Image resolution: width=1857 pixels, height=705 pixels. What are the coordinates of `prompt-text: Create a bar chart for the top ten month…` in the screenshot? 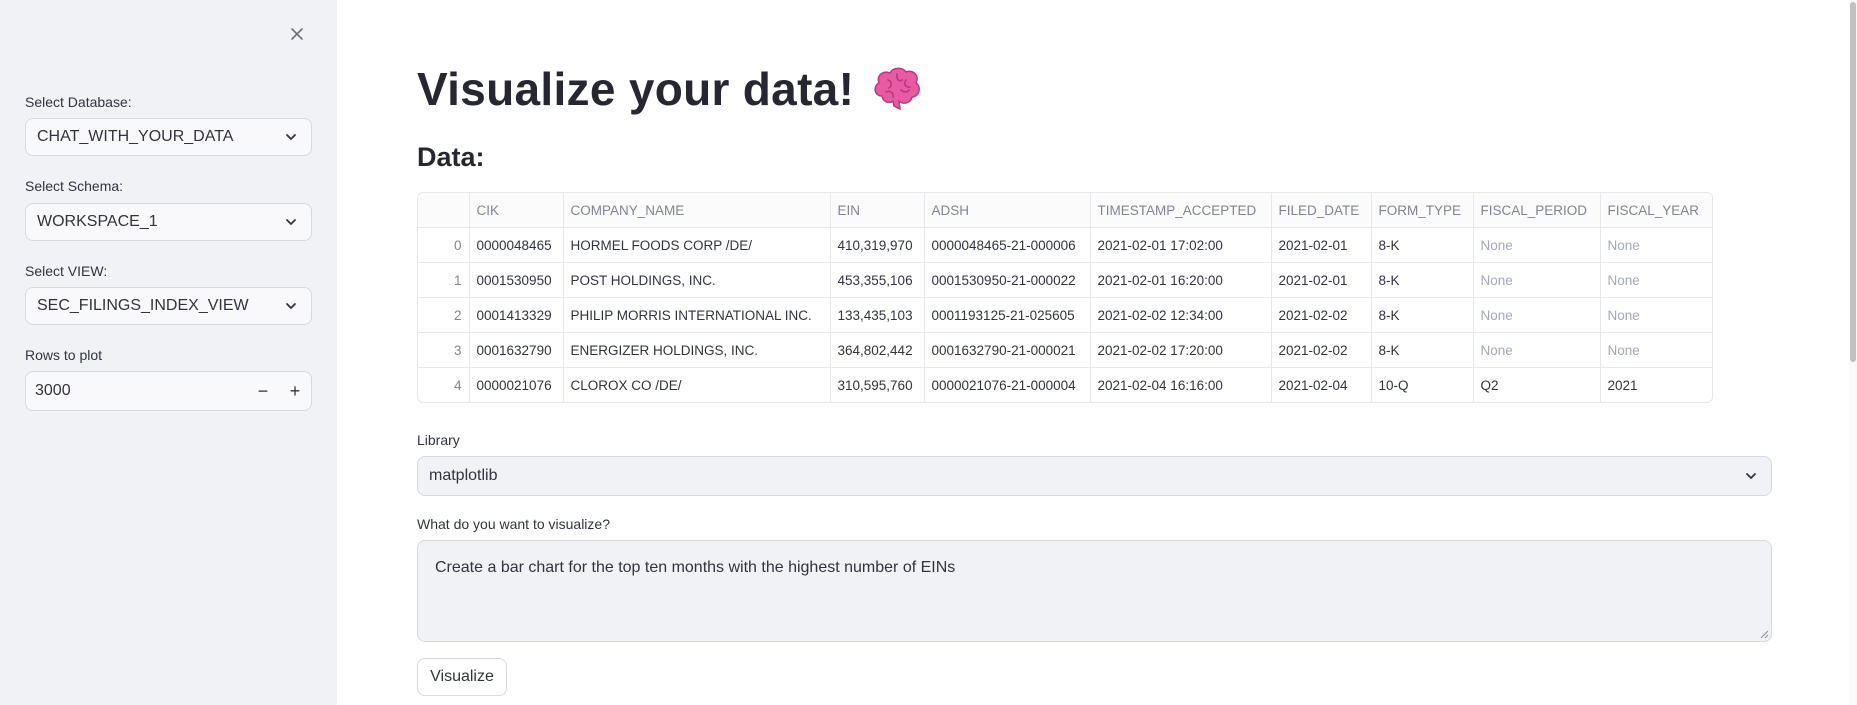 It's located at (695, 567).